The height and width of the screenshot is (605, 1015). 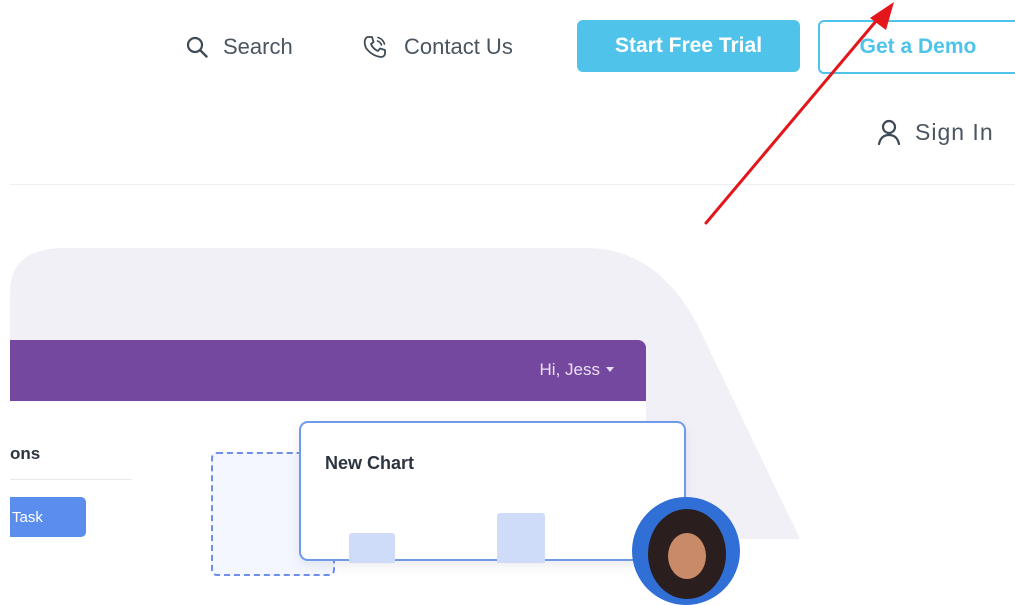 I want to click on contact-us-link: Contact Us, so click(x=437, y=47).